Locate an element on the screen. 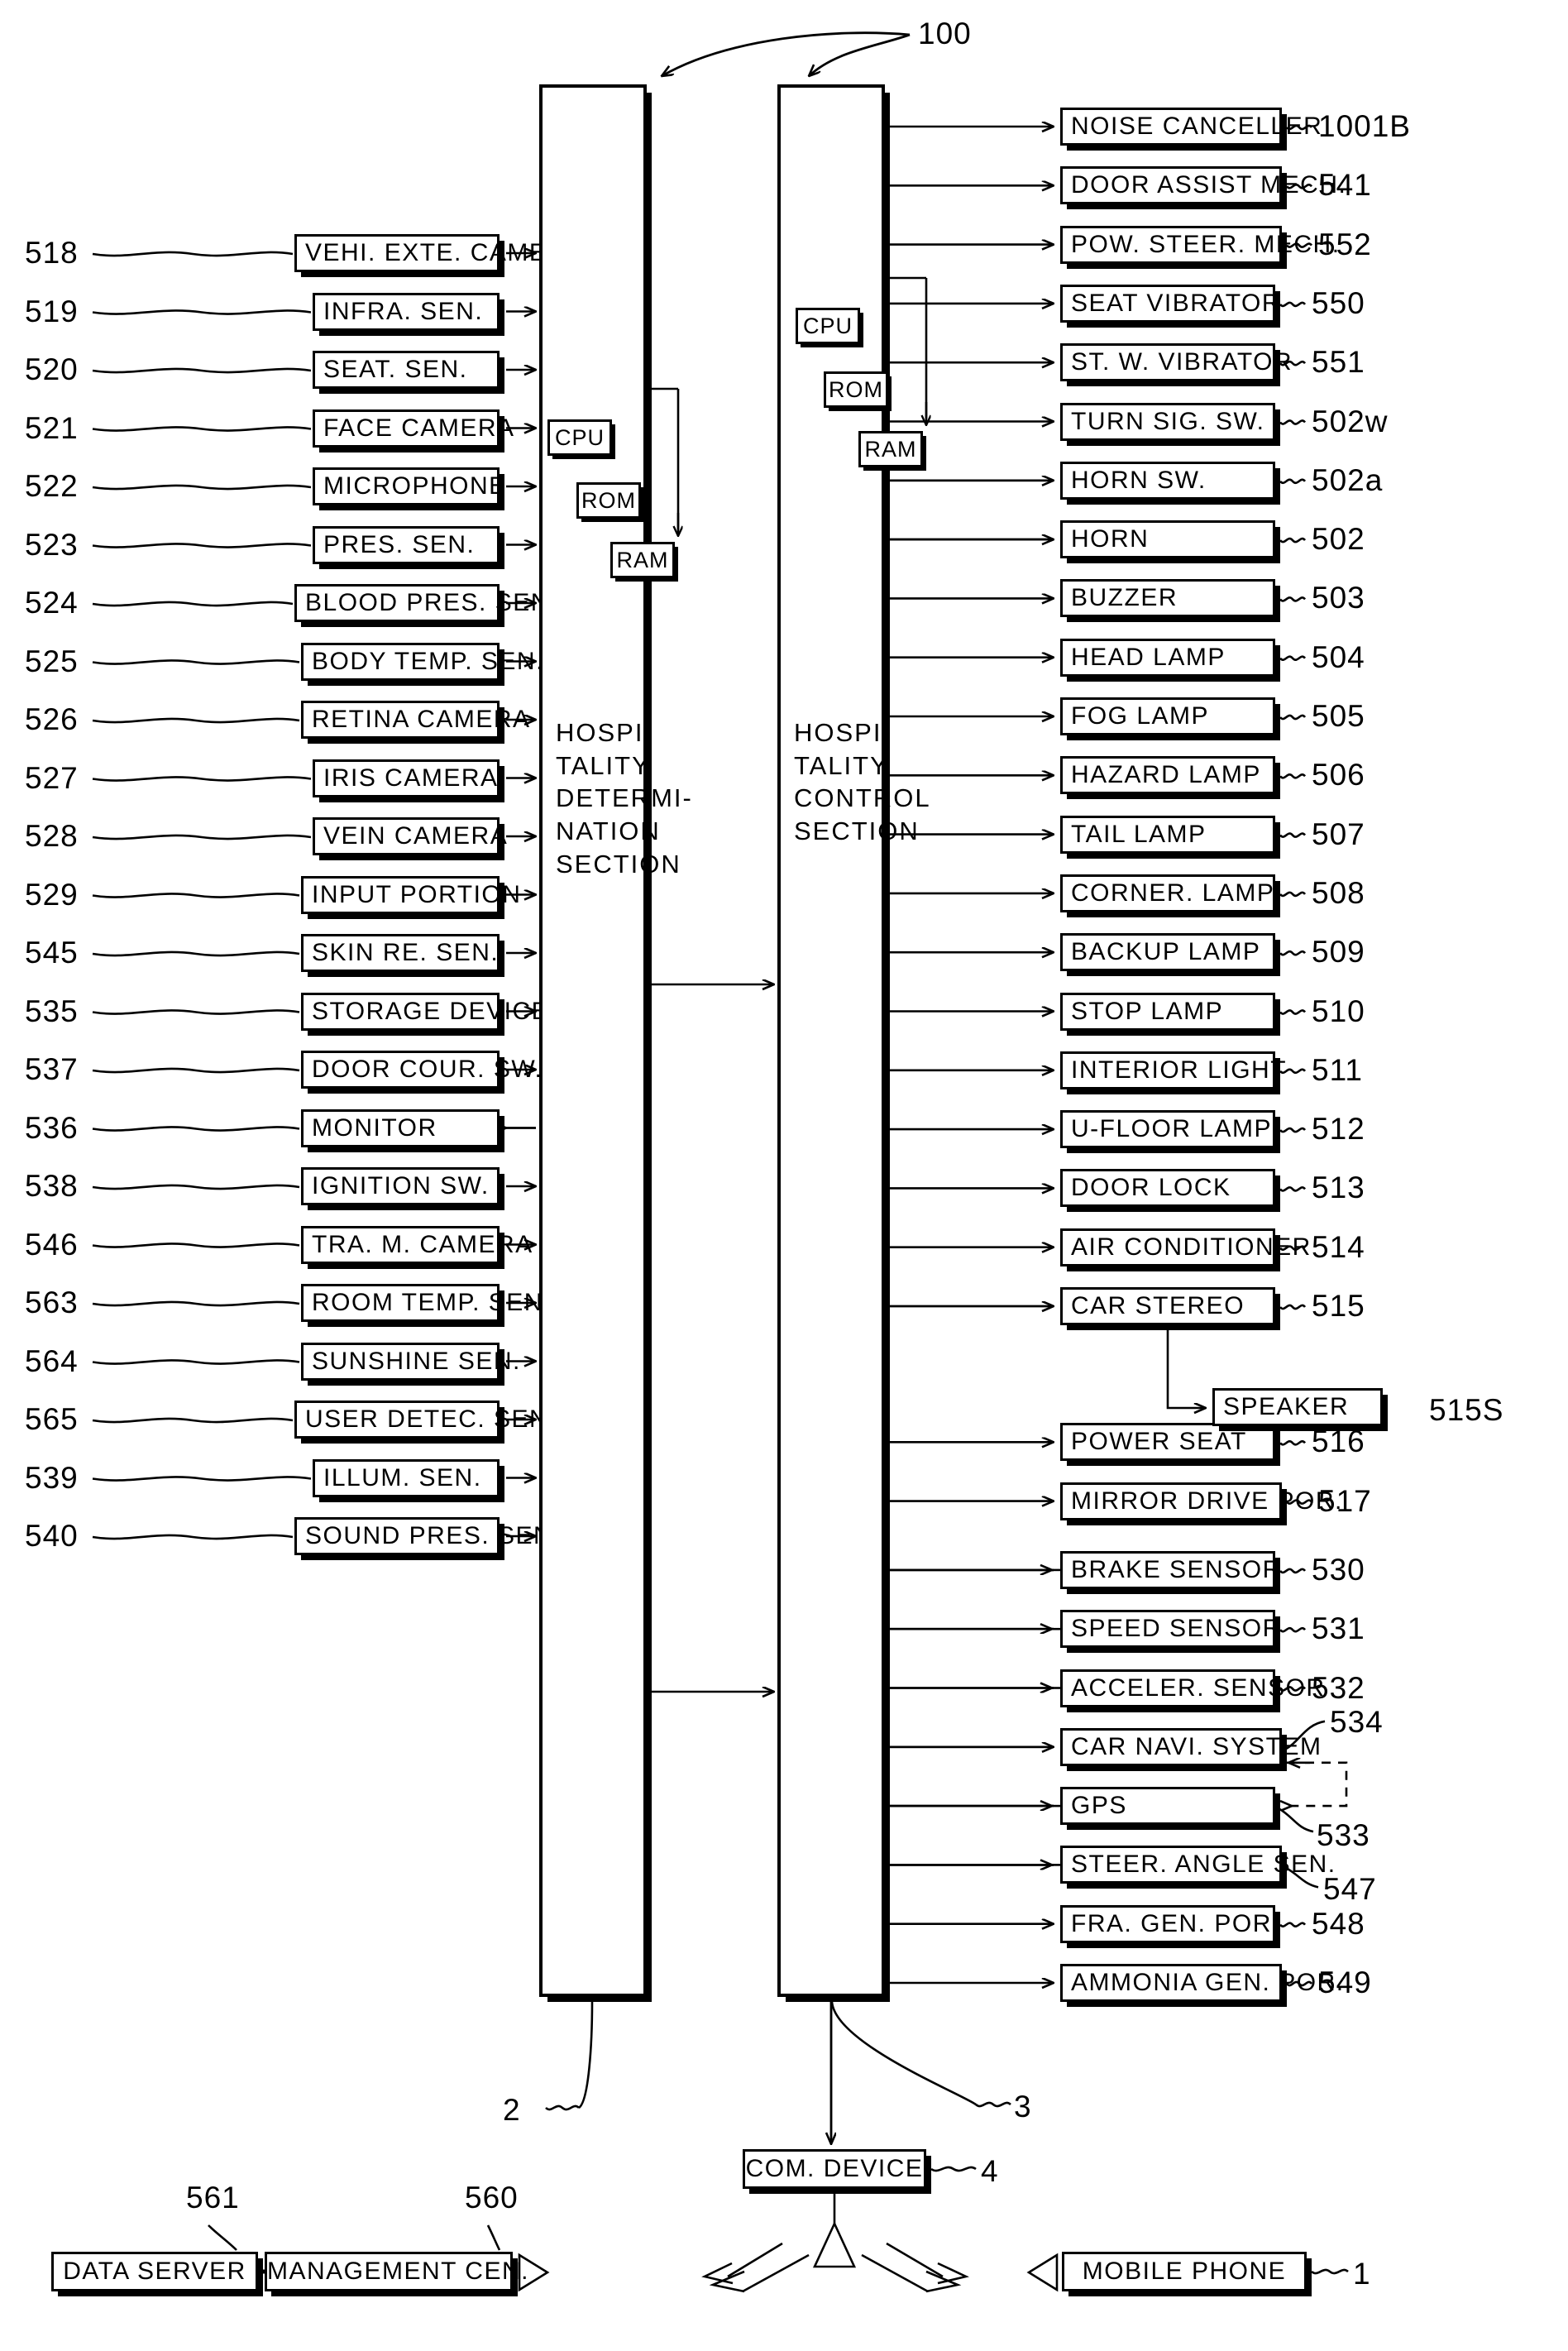  ref-529: 529 is located at coordinates (52, 894).